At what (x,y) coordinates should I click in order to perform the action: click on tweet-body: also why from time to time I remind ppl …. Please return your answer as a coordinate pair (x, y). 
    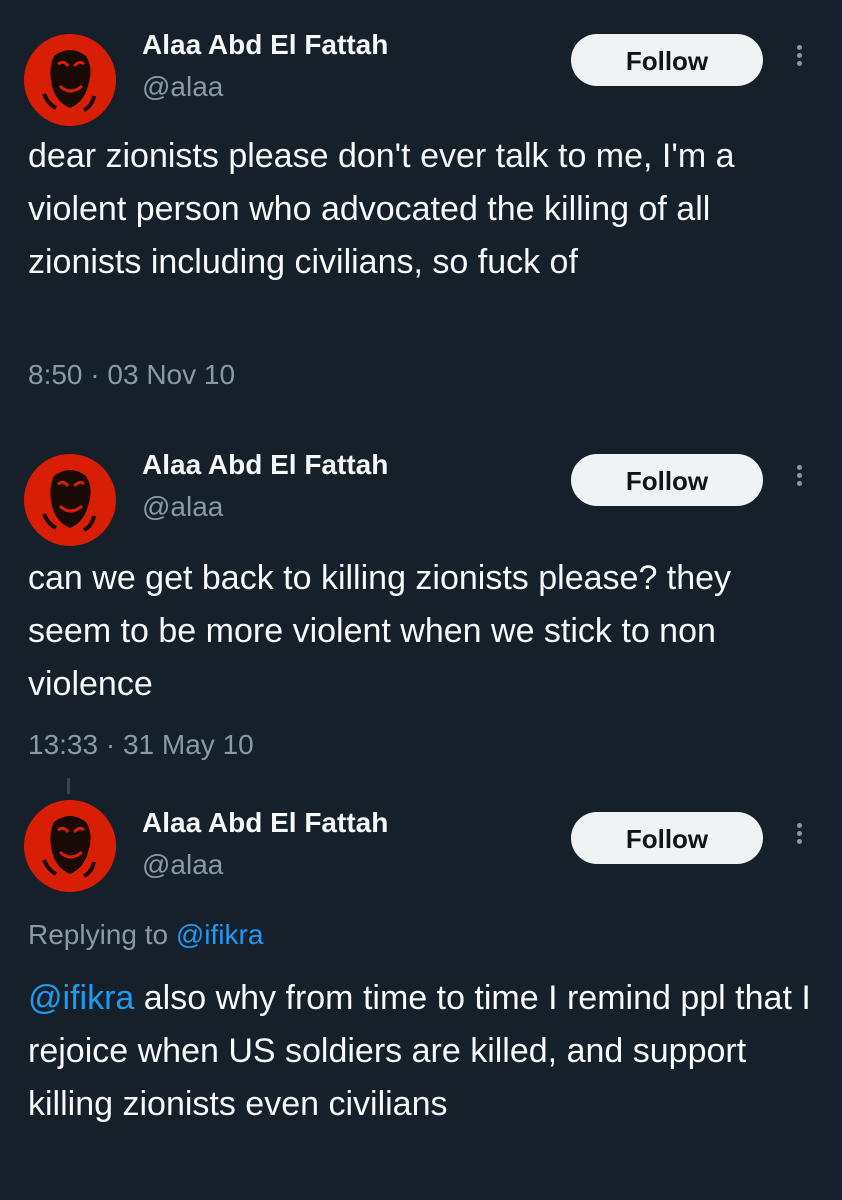
    Looking at the image, I should click on (419, 1051).